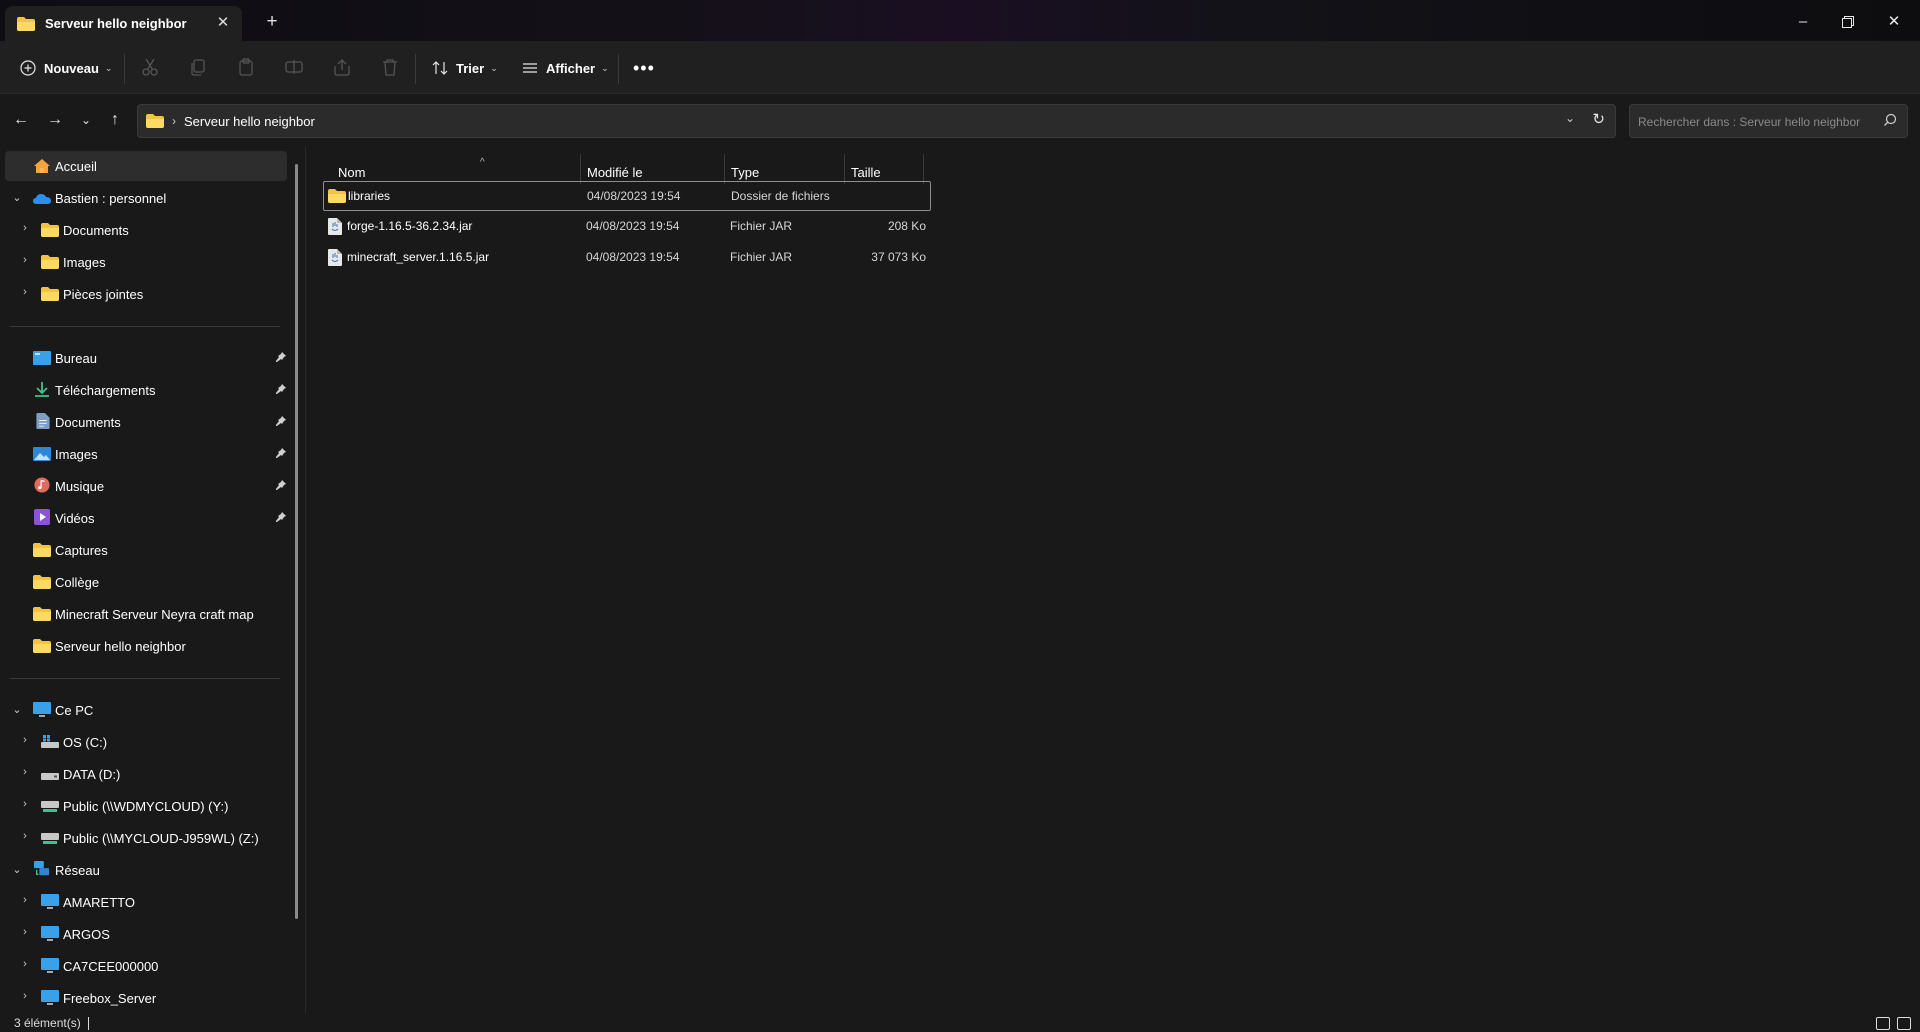 Image resolution: width=1920 pixels, height=1032 pixels. Describe the element at coordinates (146, 294) in the screenshot. I see `sidebar-item-onedrive-attachments: › Pièces jointes` at that location.